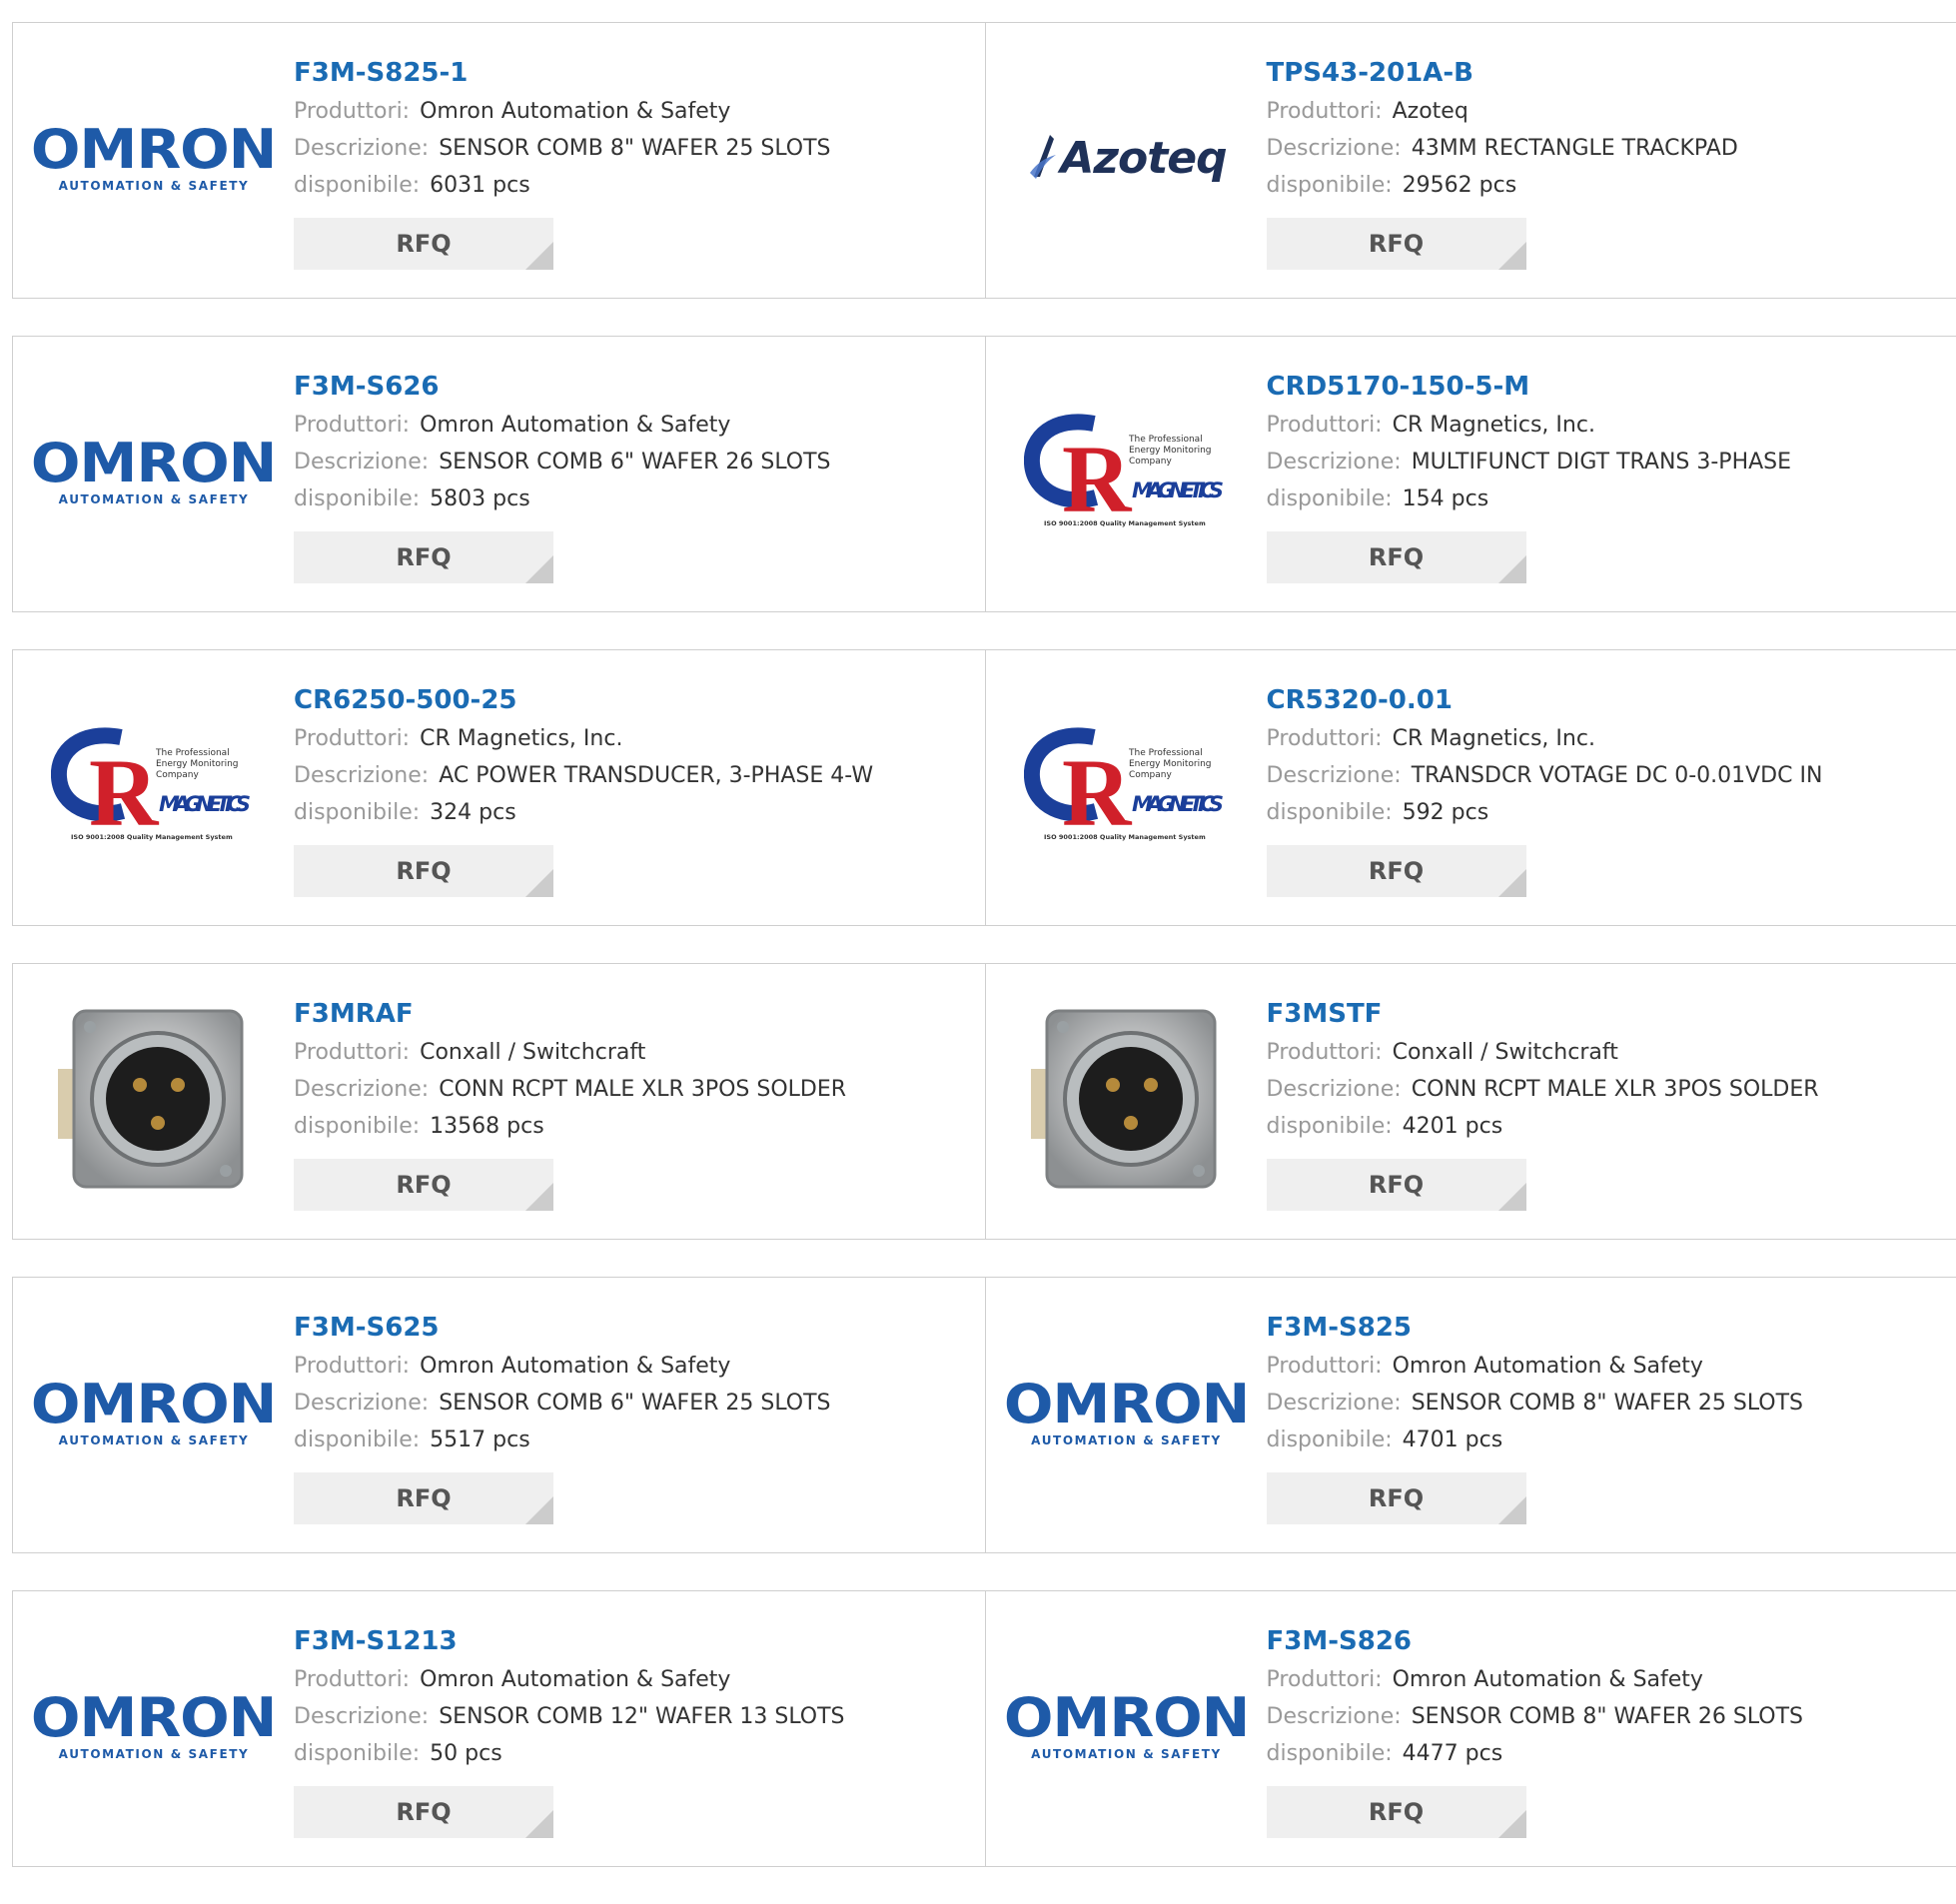  What do you see at coordinates (583, 812) in the screenshot?
I see `availability-line: disponibile:324 pcs` at bounding box center [583, 812].